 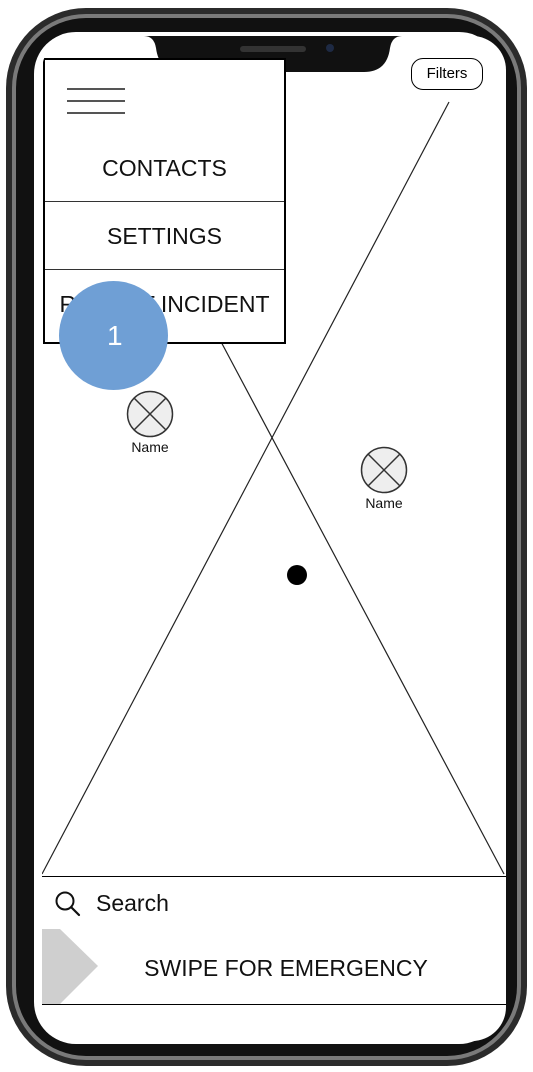 I want to click on swipe-emergency-label: SWIPE FOR EMERGENCY, so click(x=286, y=968).